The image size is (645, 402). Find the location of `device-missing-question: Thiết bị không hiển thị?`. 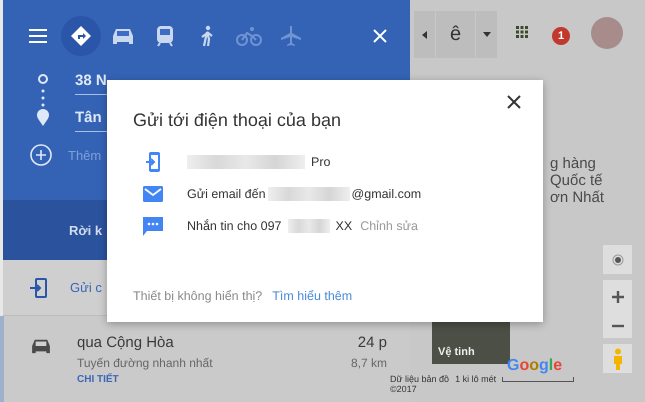

device-missing-question: Thiết bị không hiển thị? is located at coordinates (197, 296).